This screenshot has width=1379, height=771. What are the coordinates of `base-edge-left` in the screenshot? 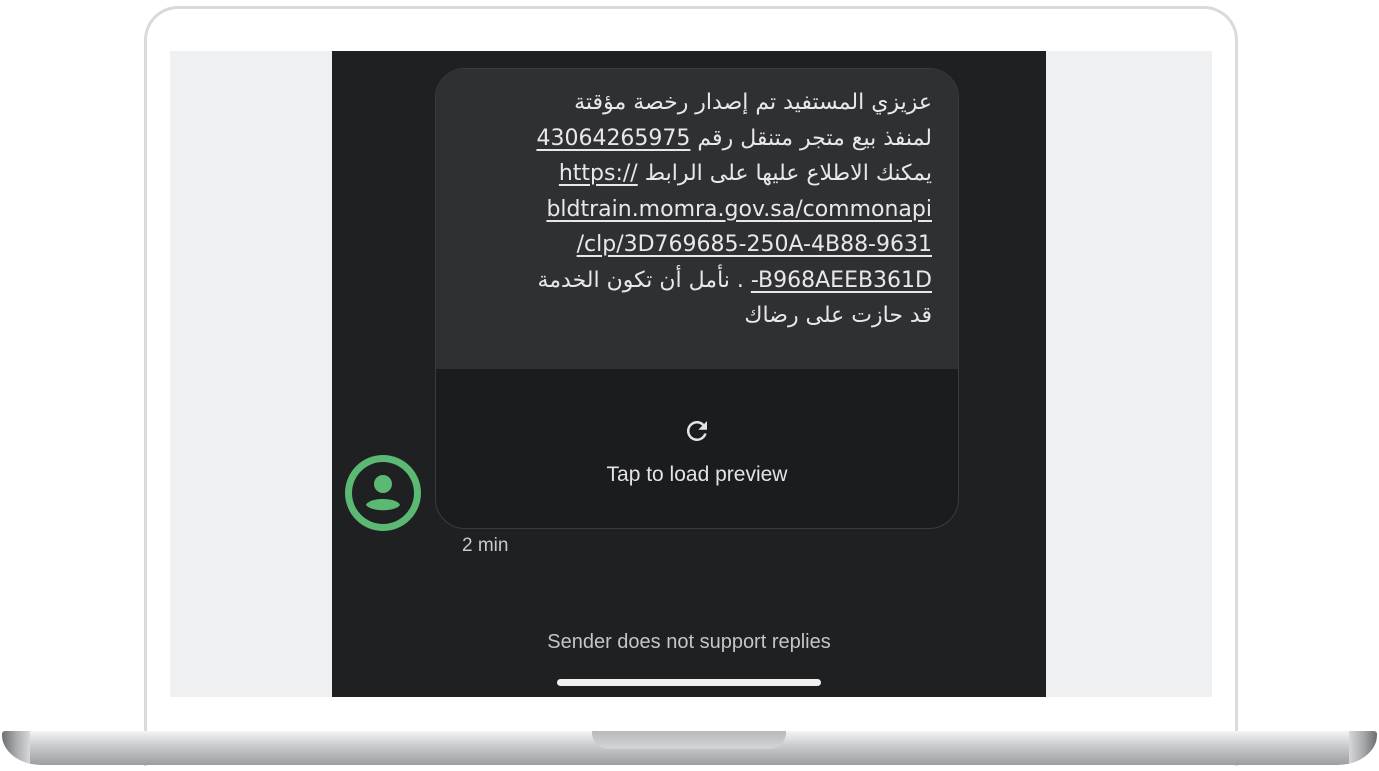 It's located at (16, 748).